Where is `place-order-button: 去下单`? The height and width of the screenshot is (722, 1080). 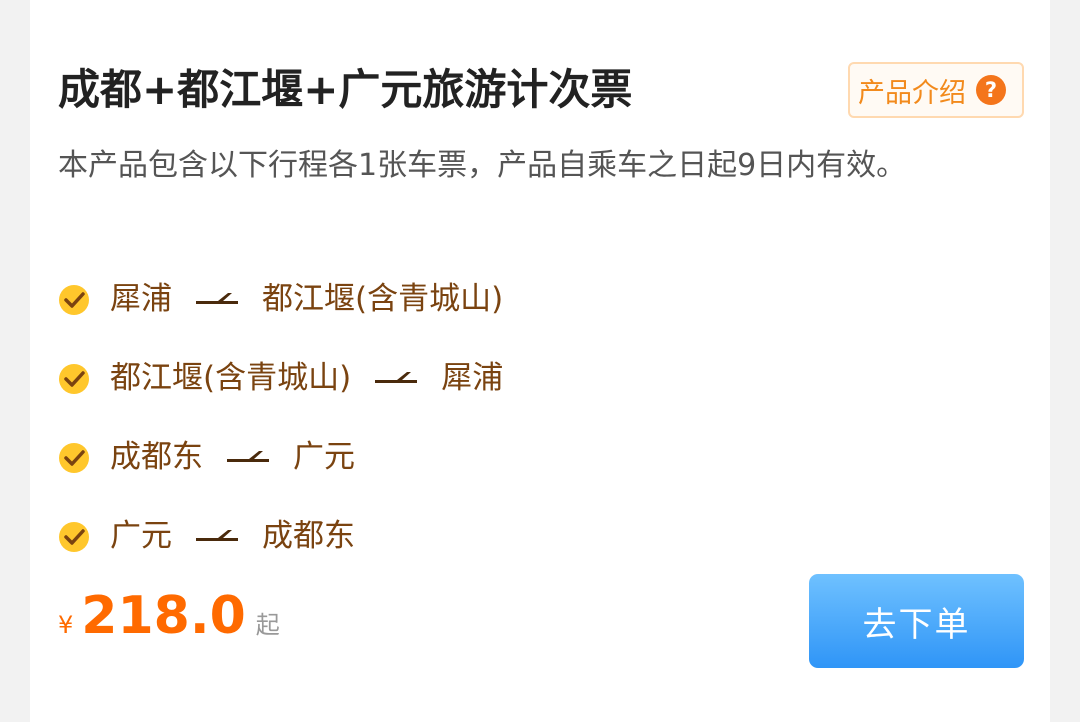 place-order-button: 去下单 is located at coordinates (916, 621).